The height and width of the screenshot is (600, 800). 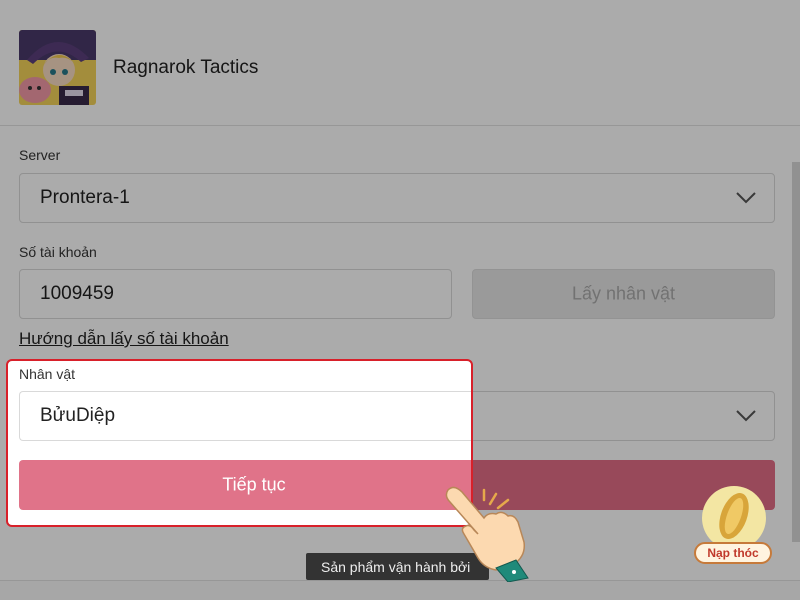 I want to click on topup-button: Nạp thóc, so click(x=734, y=526).